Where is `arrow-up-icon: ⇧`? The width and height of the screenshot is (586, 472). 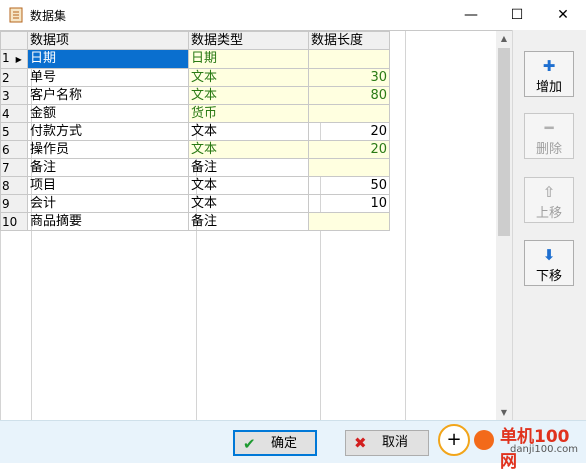 arrow-up-icon: ⇧ is located at coordinates (549, 192).